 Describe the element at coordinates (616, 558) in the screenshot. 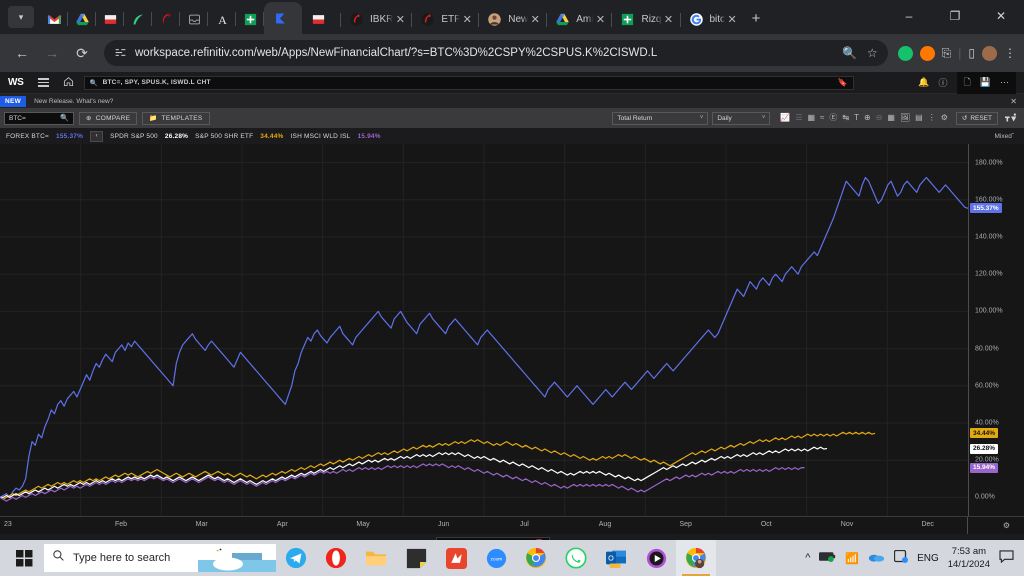

I see `taskbar-app-outlook: O` at that location.